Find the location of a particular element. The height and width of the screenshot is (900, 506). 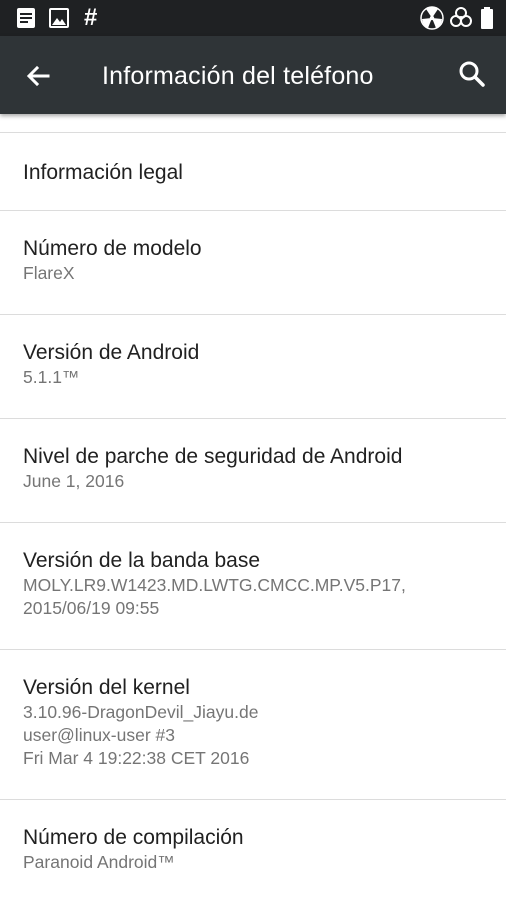

item-subtitle: user@linux-user #3 is located at coordinates (99, 735).